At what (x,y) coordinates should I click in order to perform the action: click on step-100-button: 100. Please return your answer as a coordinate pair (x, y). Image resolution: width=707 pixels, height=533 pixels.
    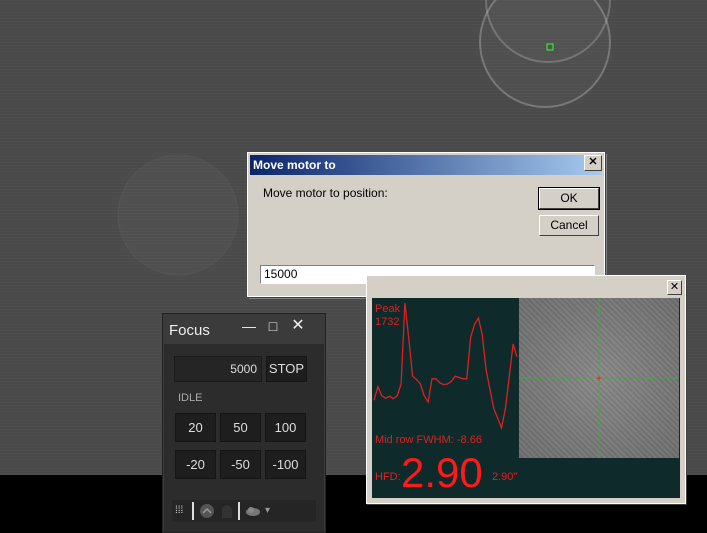
    Looking at the image, I should click on (285, 427).